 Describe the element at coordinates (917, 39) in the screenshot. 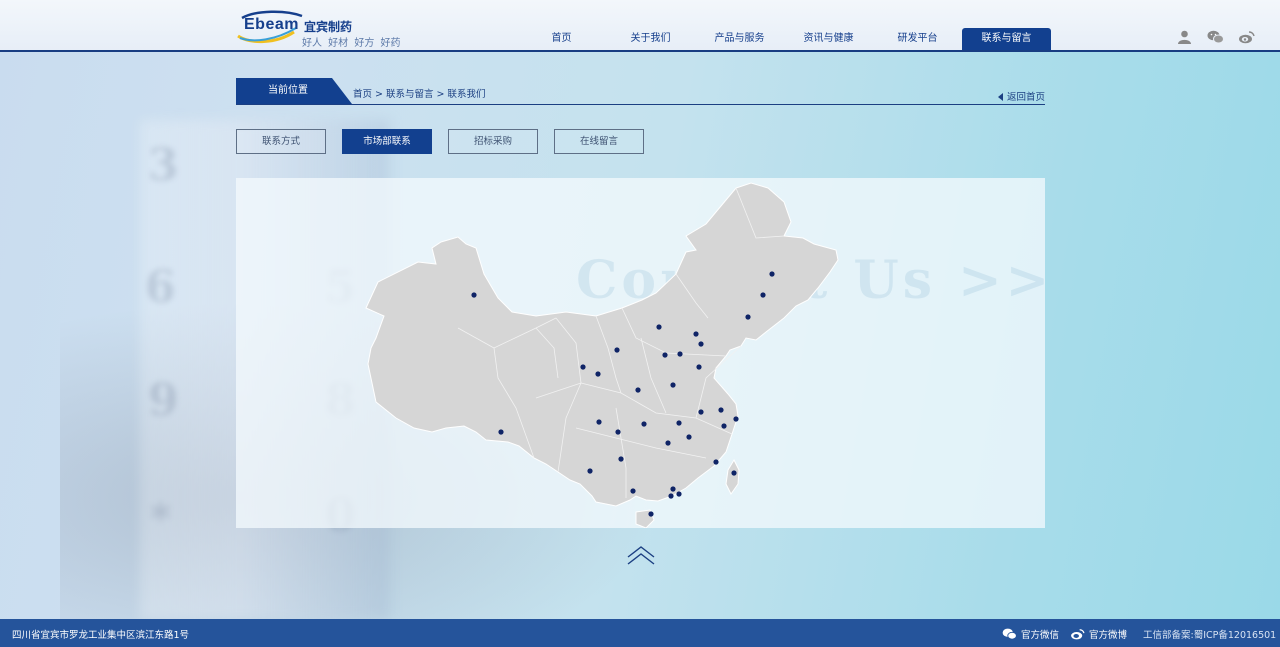

I see `nav-research: 研发平台` at that location.